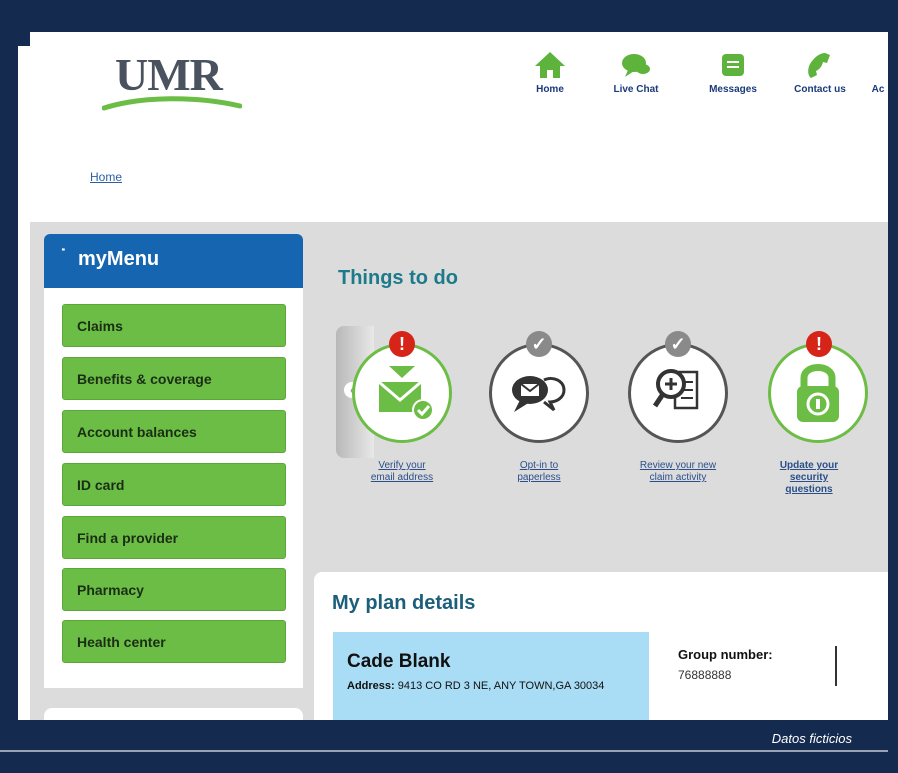 This screenshot has height=773, width=898. I want to click on phone-icon, so click(819, 65).